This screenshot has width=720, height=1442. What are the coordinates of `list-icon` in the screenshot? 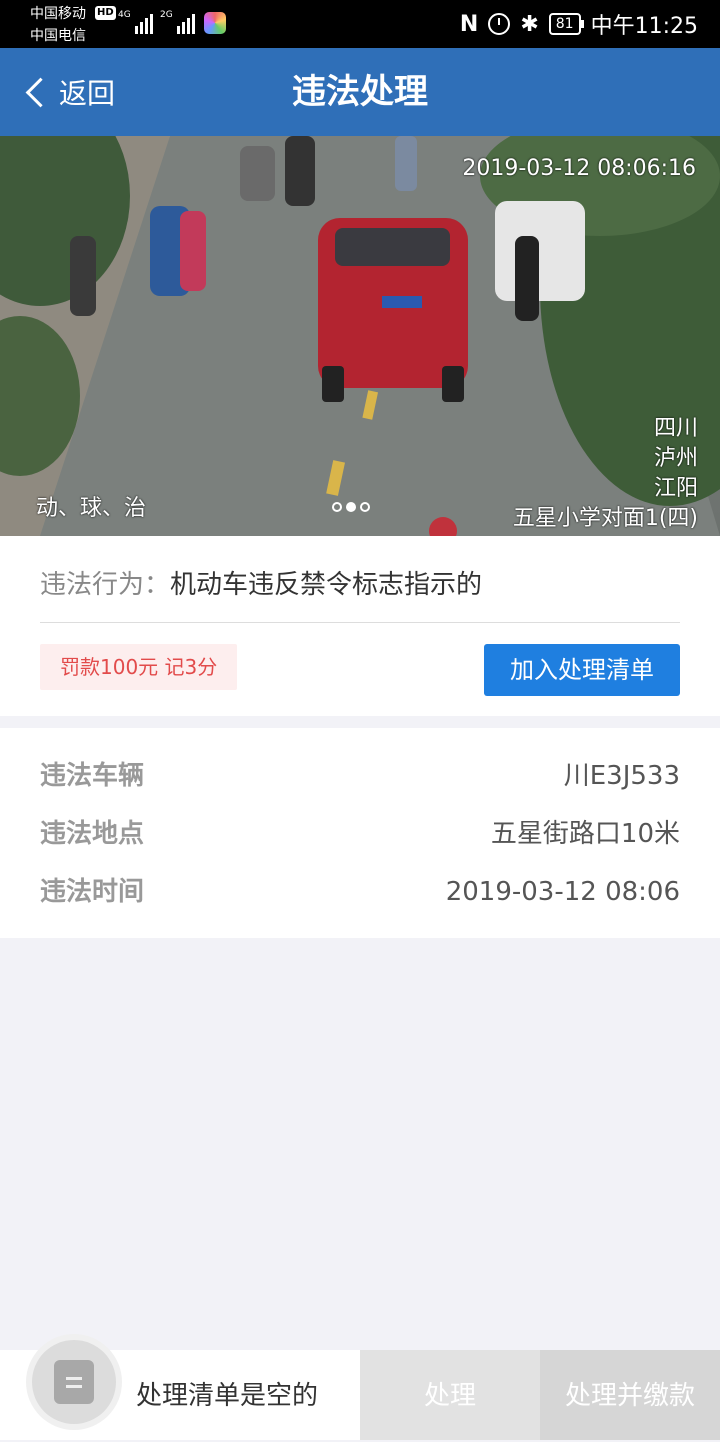 It's located at (74, 1382).